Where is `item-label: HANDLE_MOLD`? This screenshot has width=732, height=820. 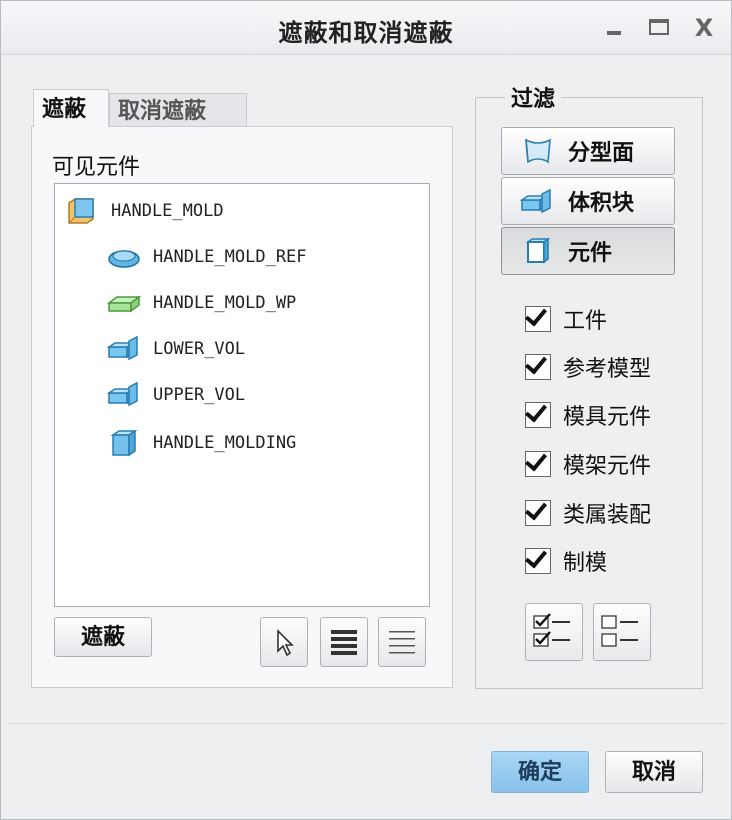 item-label: HANDLE_MOLD is located at coordinates (167, 211).